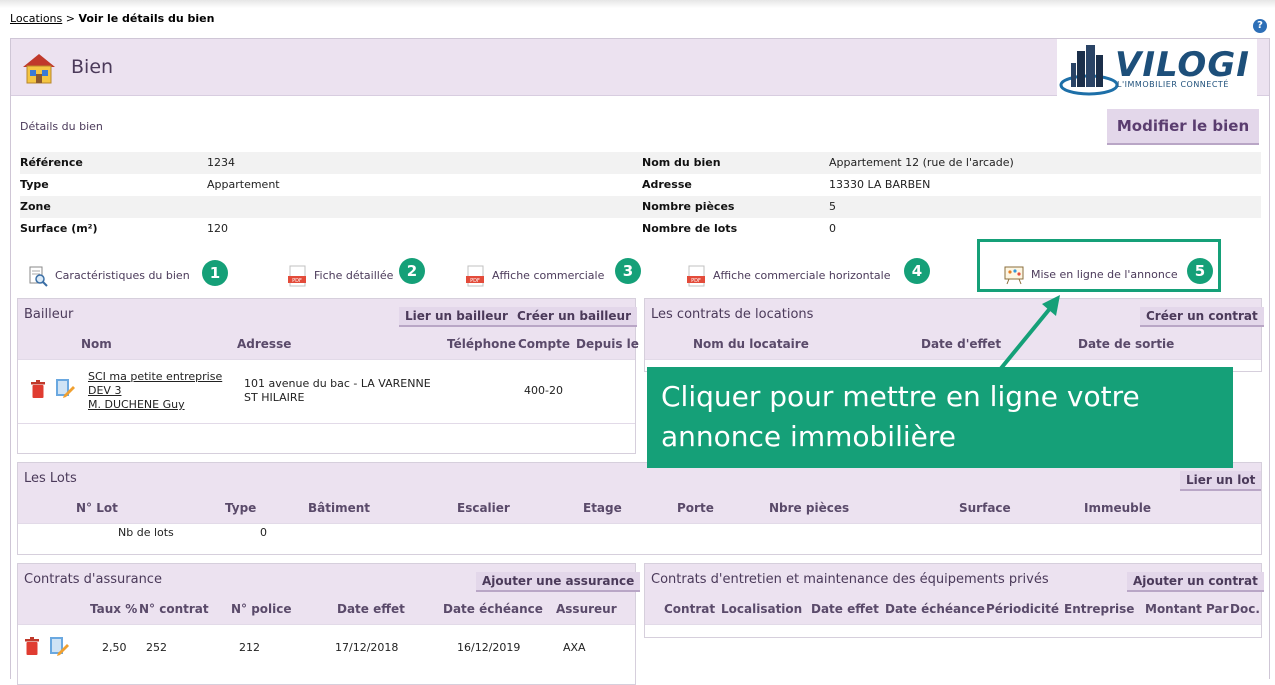  I want to click on add-maintenance-contract-button: Ajouter un contrat, so click(1195, 582).